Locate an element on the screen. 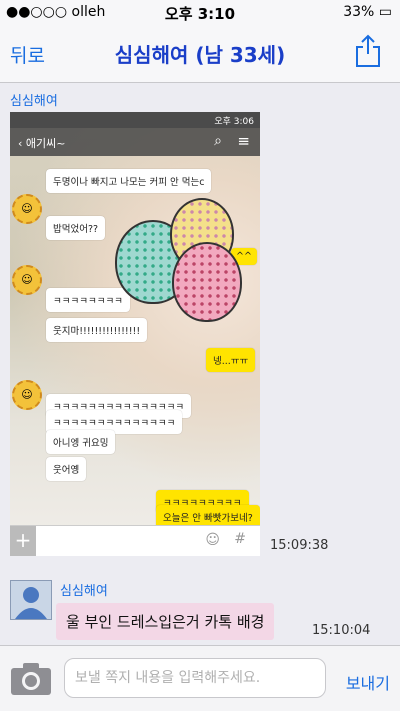 This screenshot has width=400, height=711. battery: 33% ▭ is located at coordinates (367, 12).